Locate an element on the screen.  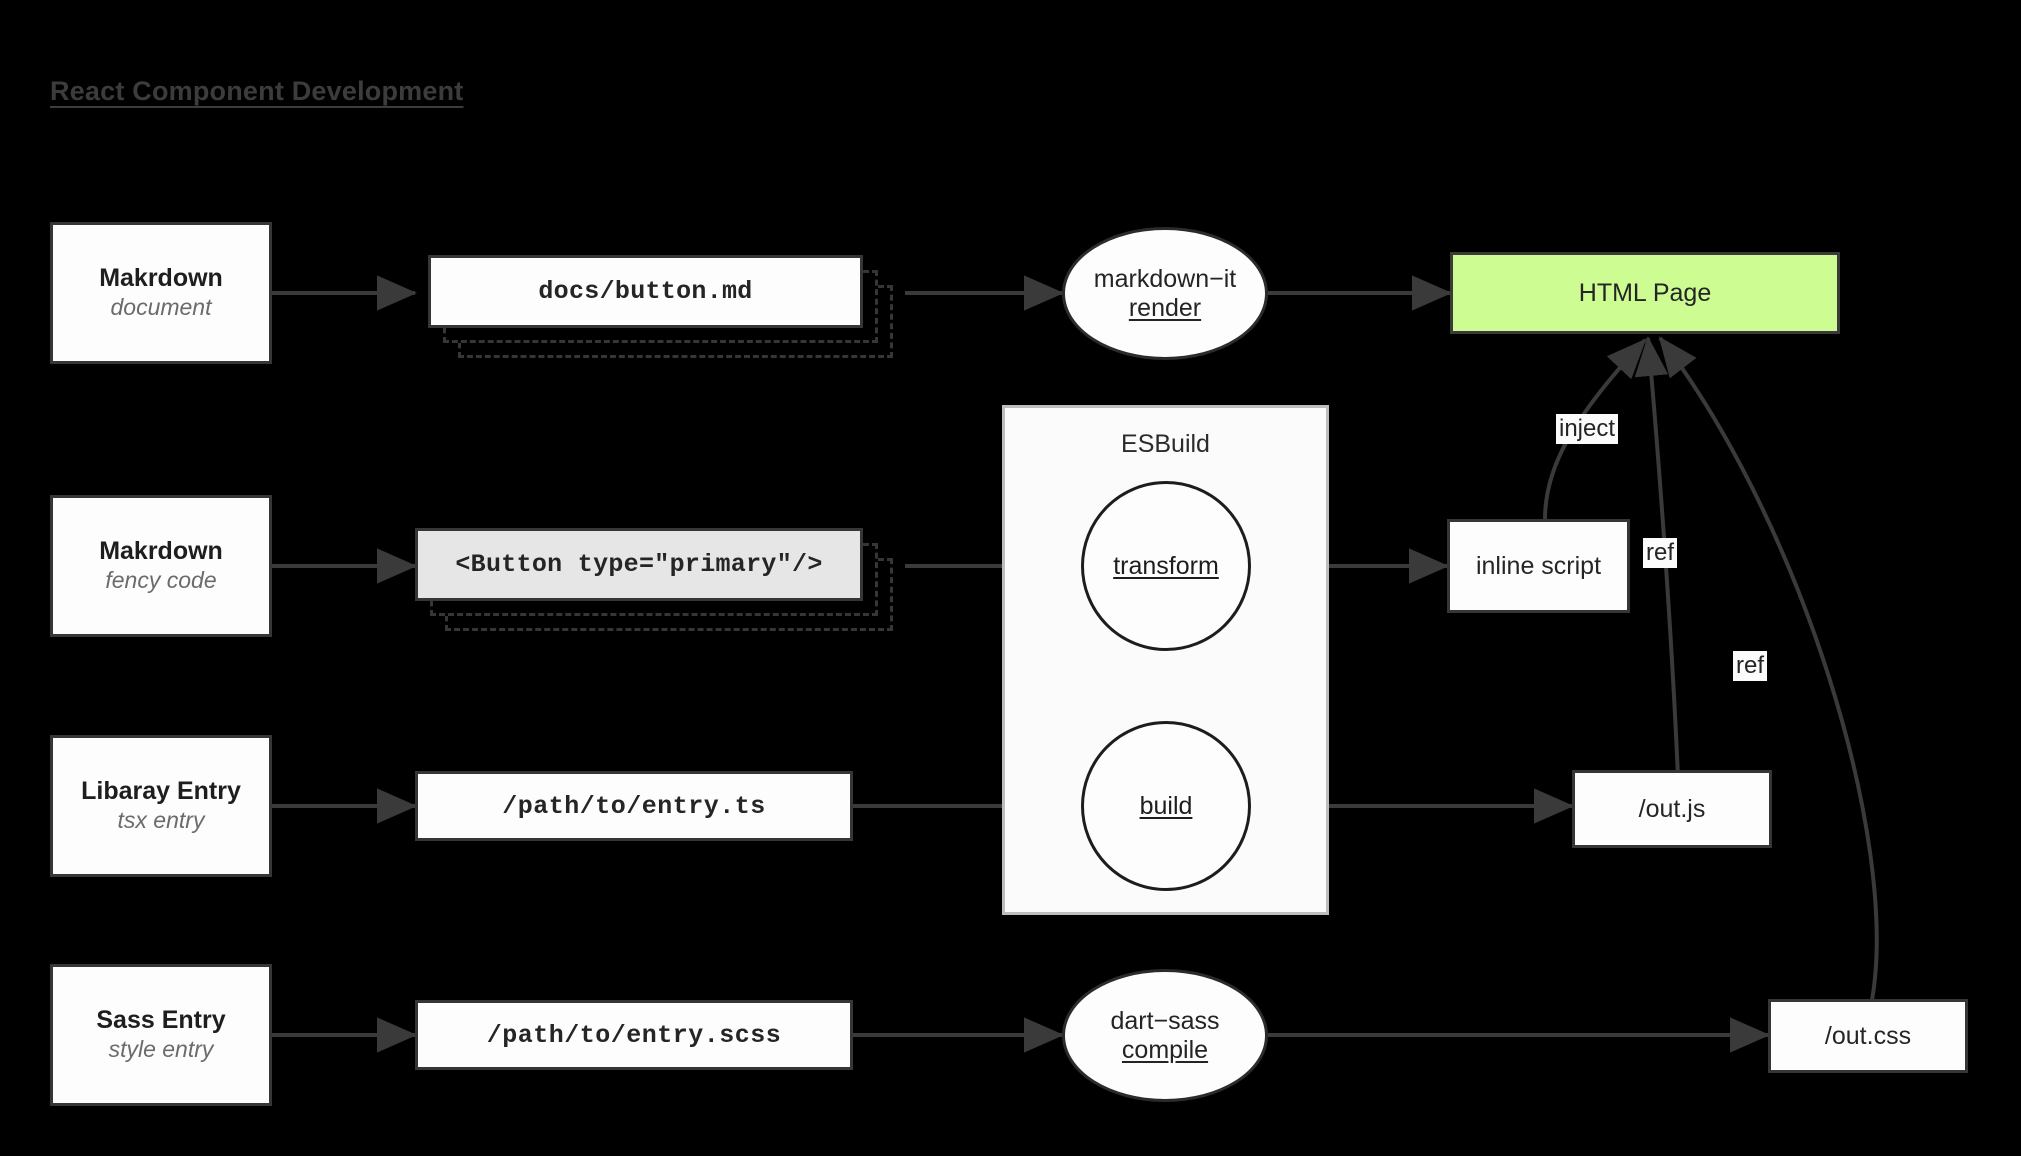
source-node-makrdown-document: Makrdown document is located at coordinates (161, 293).